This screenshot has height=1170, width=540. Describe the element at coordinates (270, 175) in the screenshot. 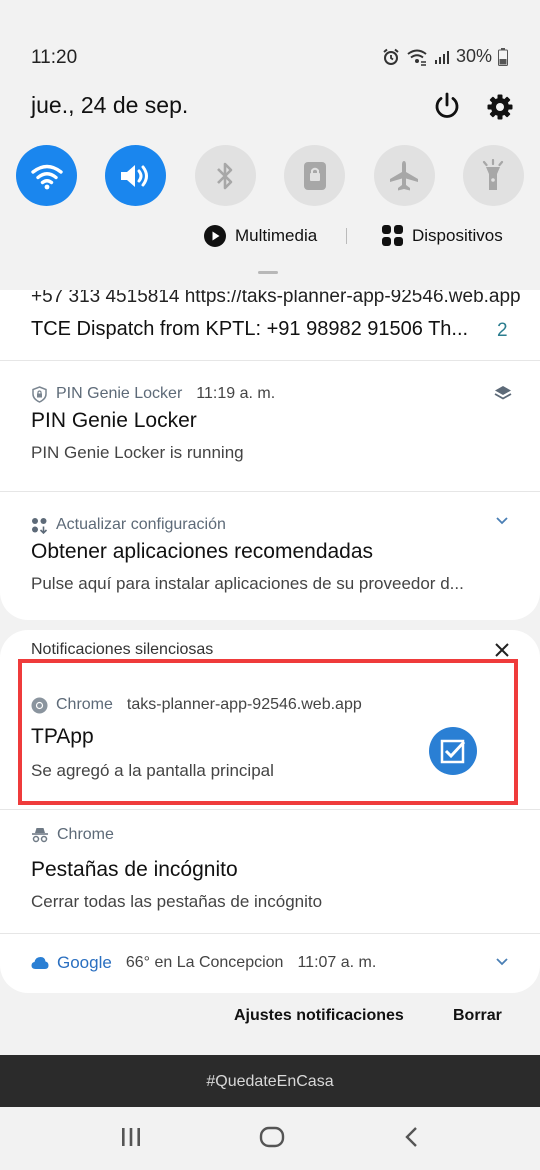

I see `quick-settings-row` at that location.